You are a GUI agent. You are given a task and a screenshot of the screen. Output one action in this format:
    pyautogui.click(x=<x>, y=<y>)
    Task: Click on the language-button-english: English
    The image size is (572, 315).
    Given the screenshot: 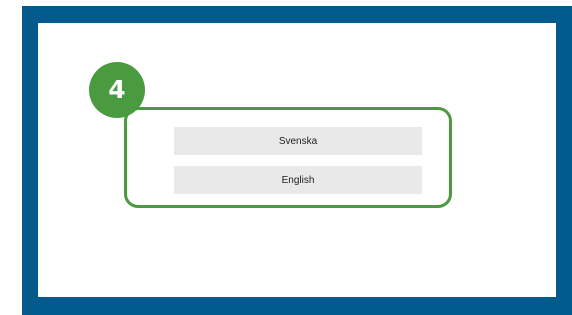 What is the action you would take?
    pyautogui.click(x=298, y=180)
    